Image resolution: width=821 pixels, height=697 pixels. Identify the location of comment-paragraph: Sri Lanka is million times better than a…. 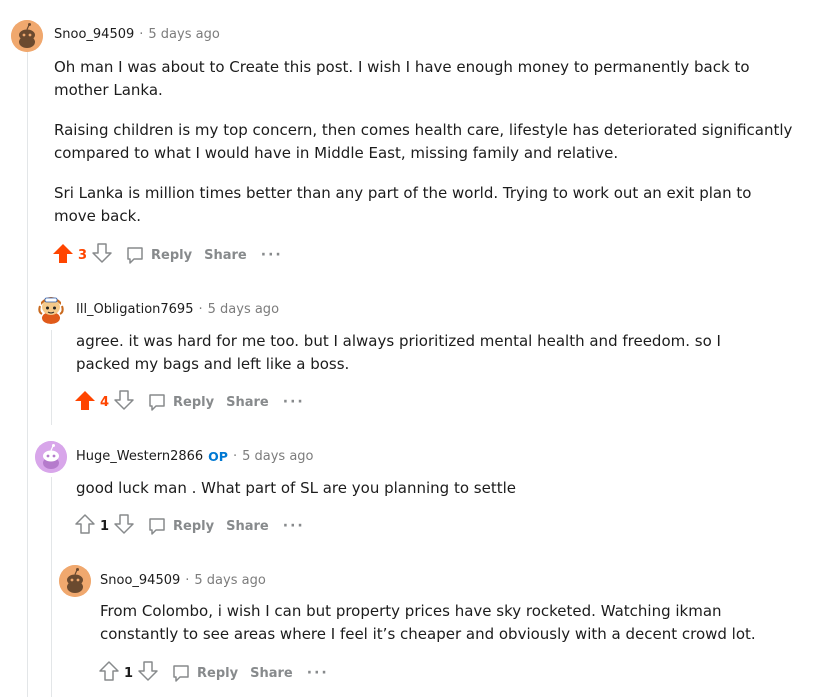
(403, 204).